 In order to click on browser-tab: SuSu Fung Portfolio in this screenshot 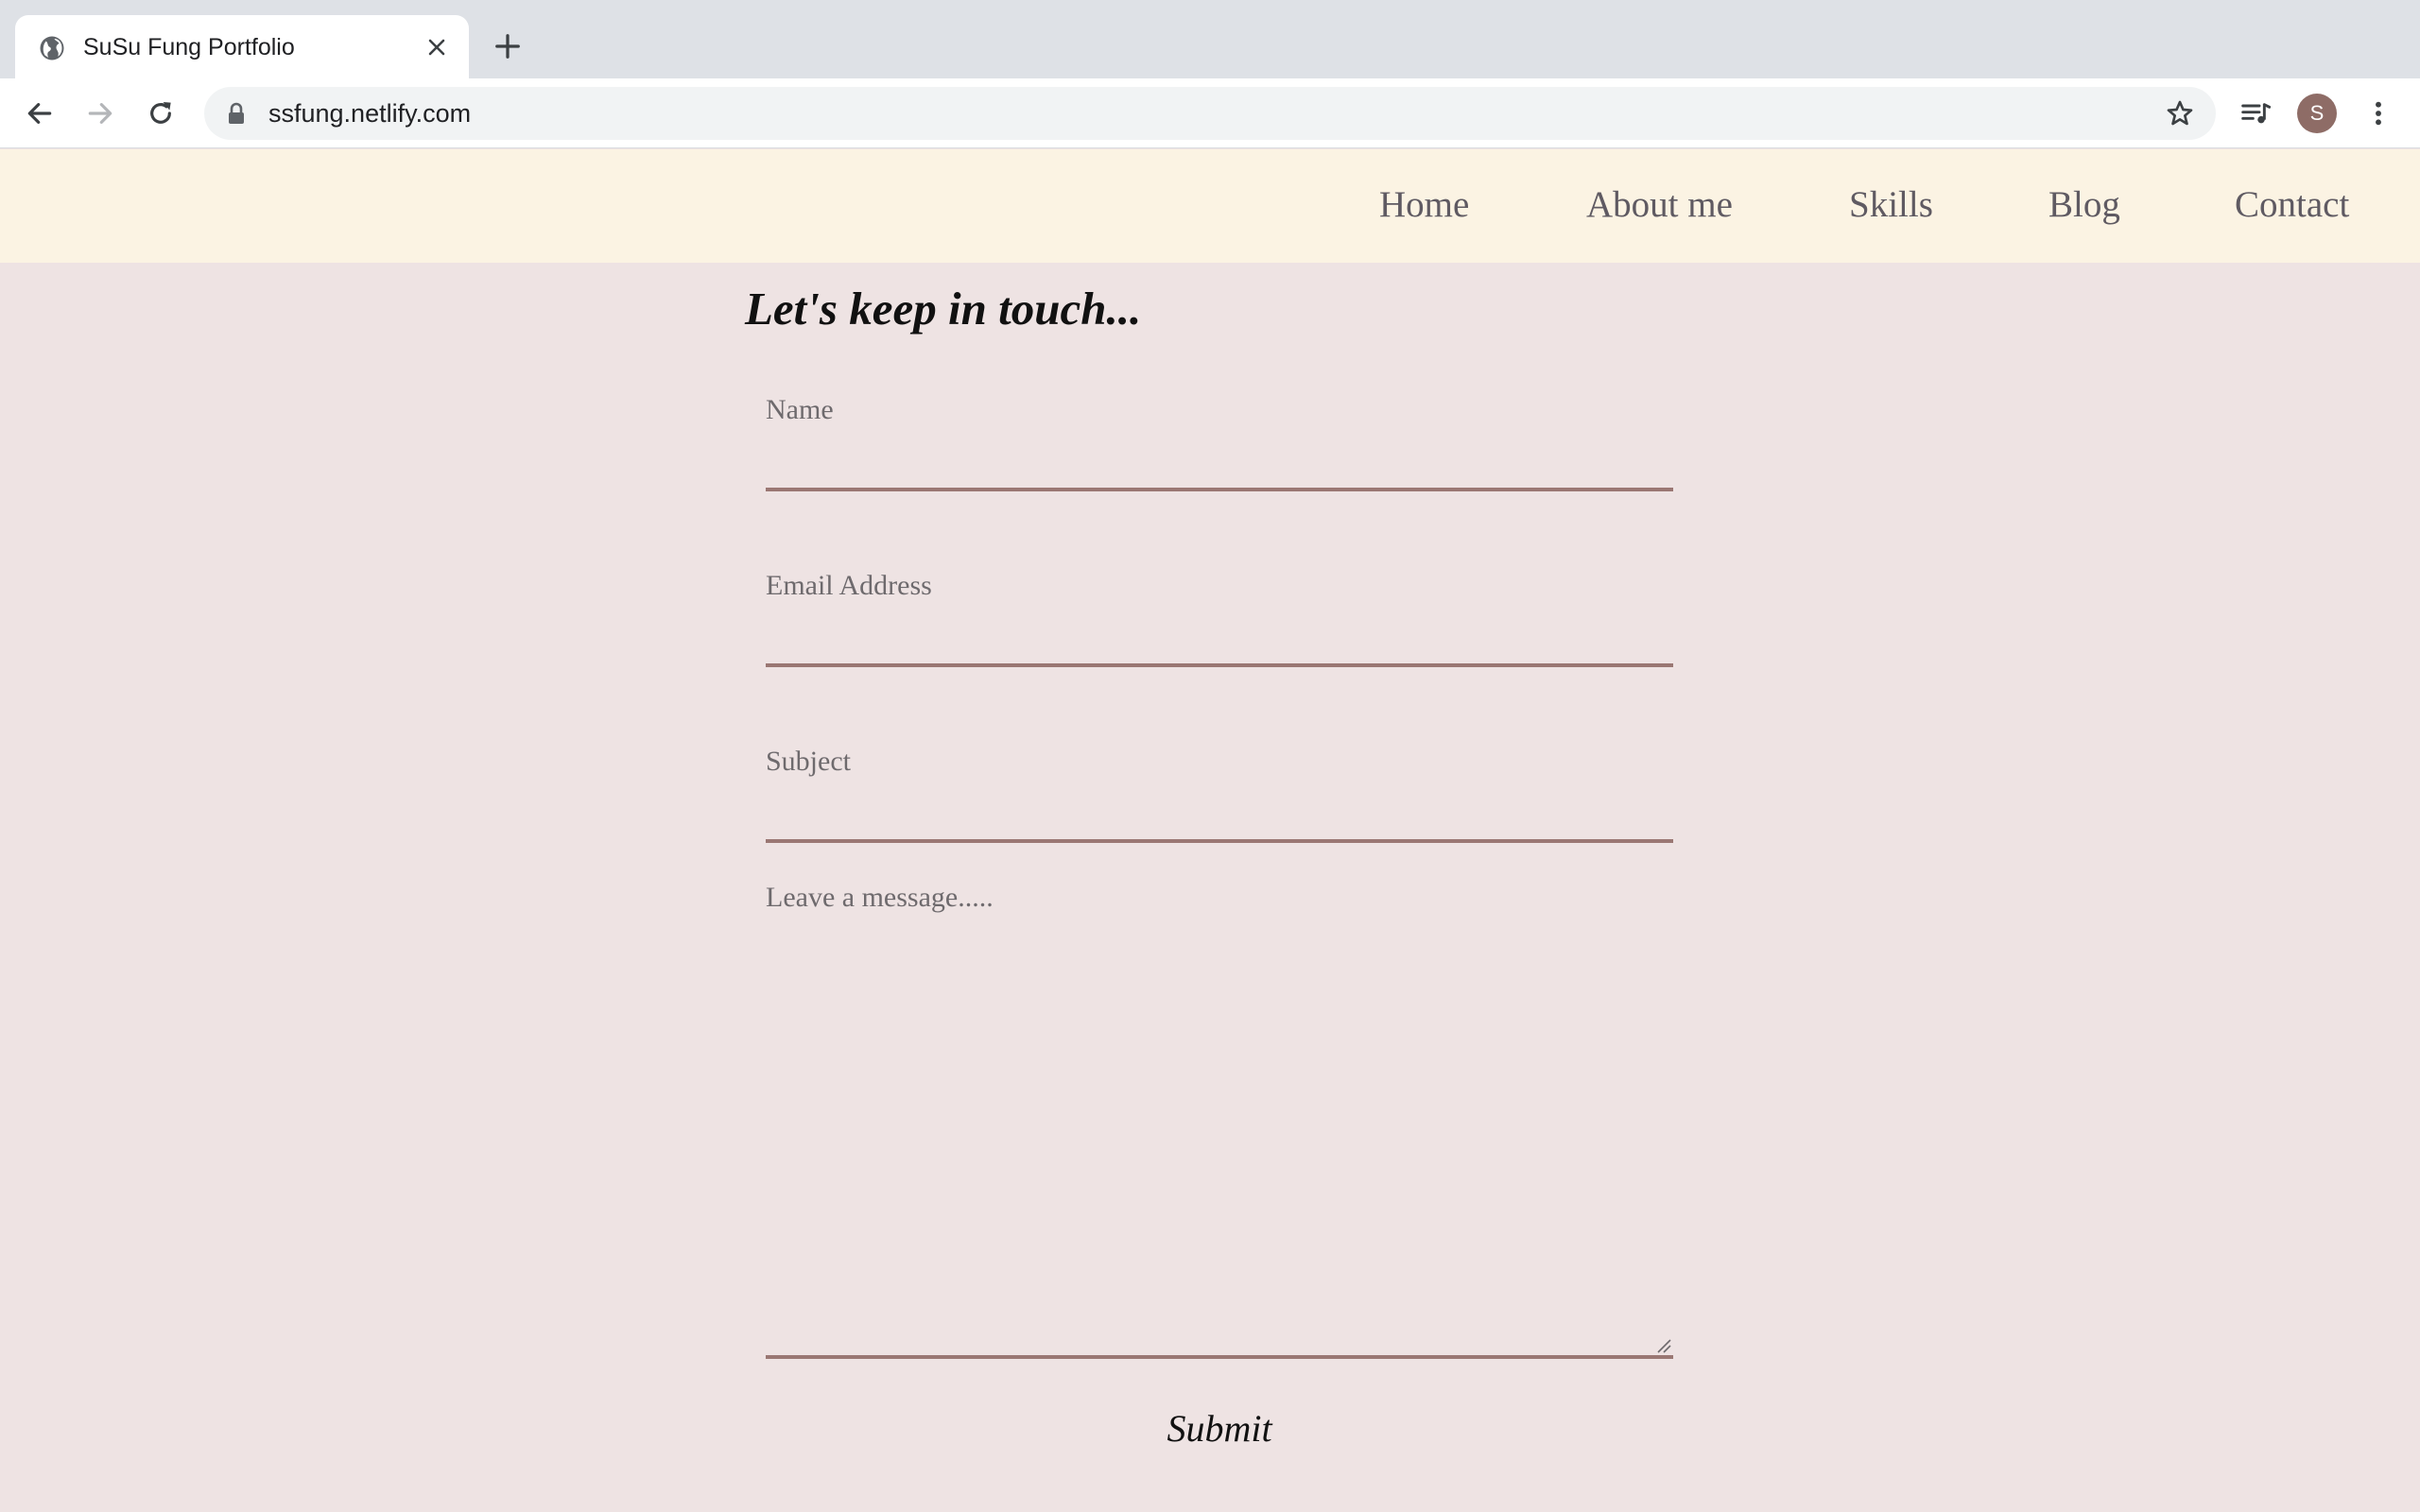, I will do `click(242, 46)`.